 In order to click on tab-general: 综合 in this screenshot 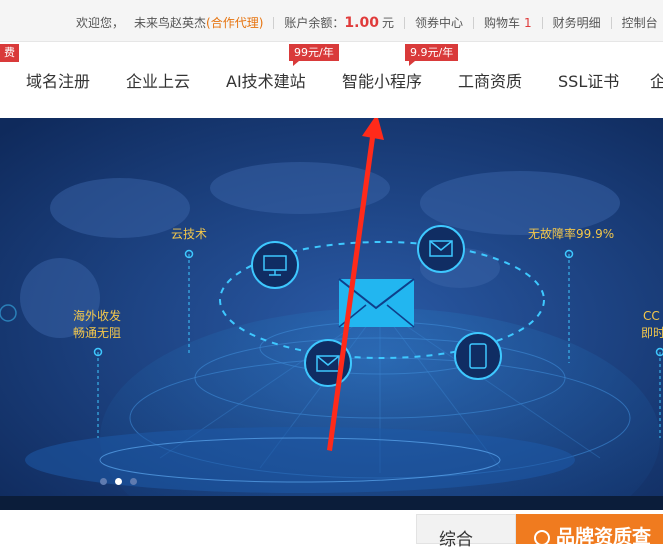, I will do `click(466, 529)`.